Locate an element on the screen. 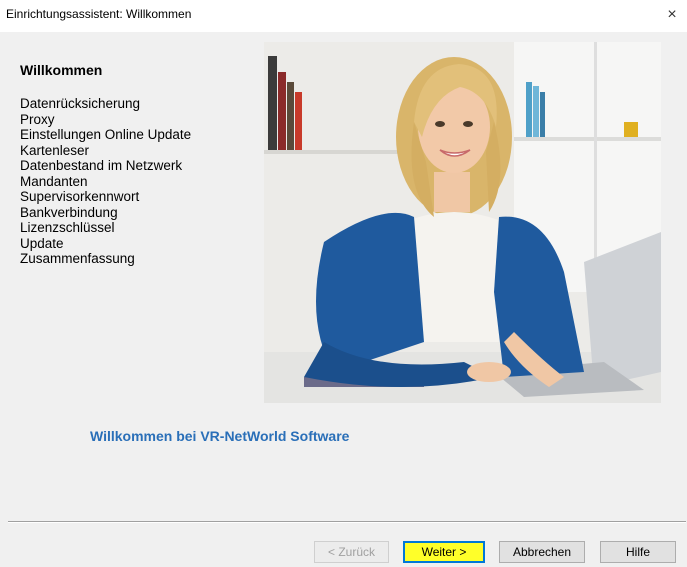 This screenshot has width=687, height=567. close-button: × is located at coordinates (672, 15).